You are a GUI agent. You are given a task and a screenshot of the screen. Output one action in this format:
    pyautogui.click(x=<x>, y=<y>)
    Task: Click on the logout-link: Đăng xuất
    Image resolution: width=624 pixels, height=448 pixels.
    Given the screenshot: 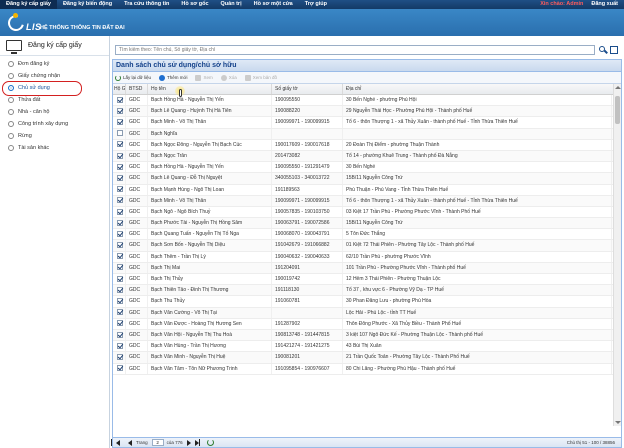 What is the action you would take?
    pyautogui.click(x=606, y=4)
    